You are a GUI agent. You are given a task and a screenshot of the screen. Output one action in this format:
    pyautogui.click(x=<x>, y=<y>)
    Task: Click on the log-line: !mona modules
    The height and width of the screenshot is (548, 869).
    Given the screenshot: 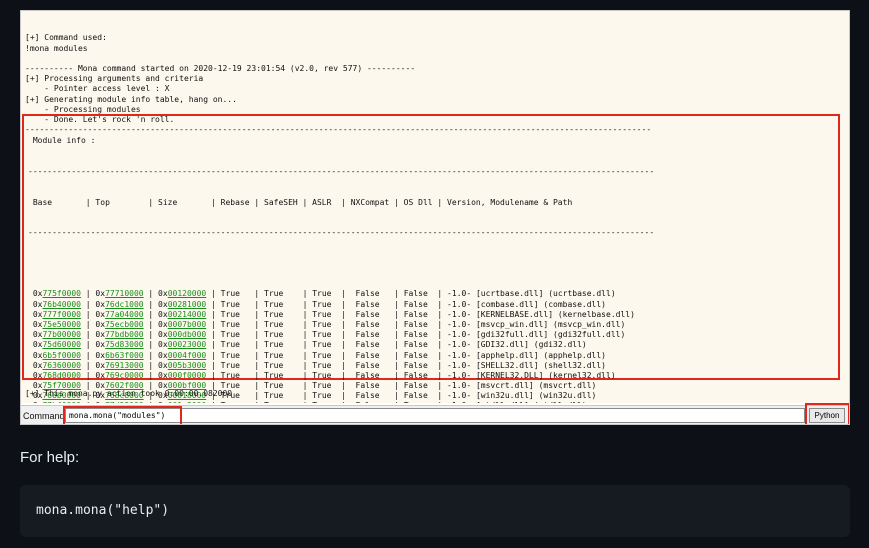 What is the action you would take?
    pyautogui.click(x=56, y=48)
    